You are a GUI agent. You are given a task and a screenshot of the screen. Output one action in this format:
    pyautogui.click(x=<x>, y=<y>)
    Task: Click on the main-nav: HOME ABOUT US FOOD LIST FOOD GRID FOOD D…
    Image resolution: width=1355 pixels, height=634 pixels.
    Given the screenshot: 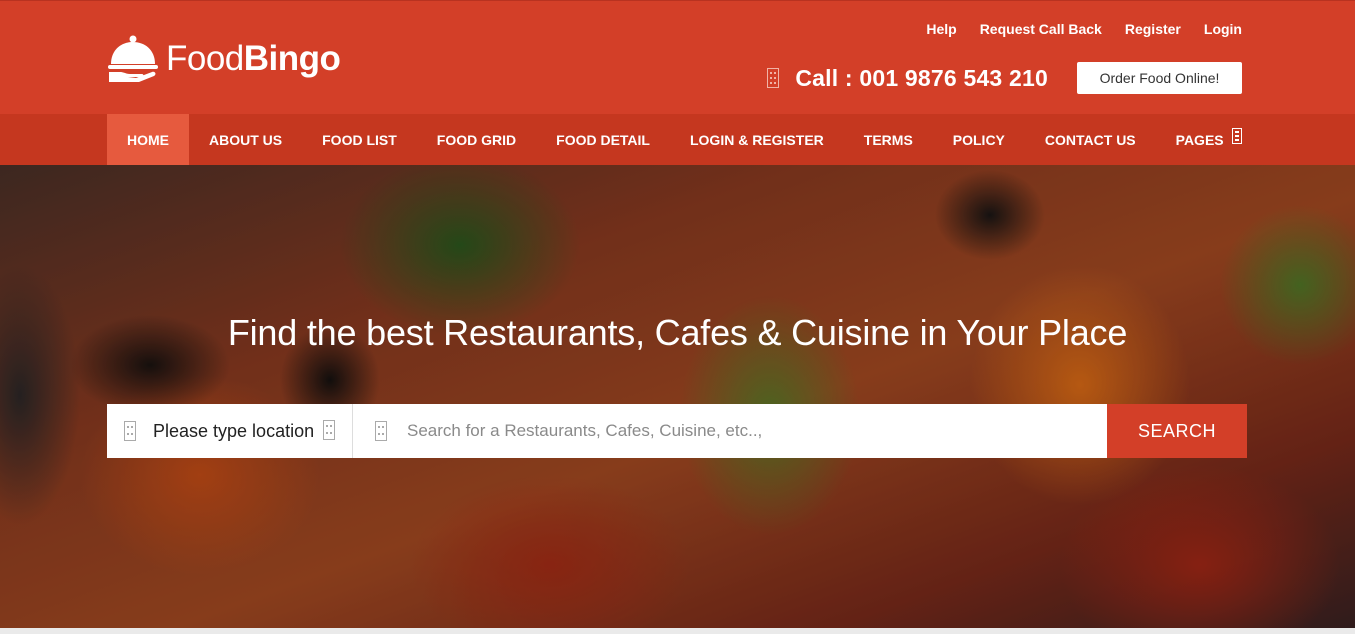 What is the action you would take?
    pyautogui.click(x=677, y=139)
    